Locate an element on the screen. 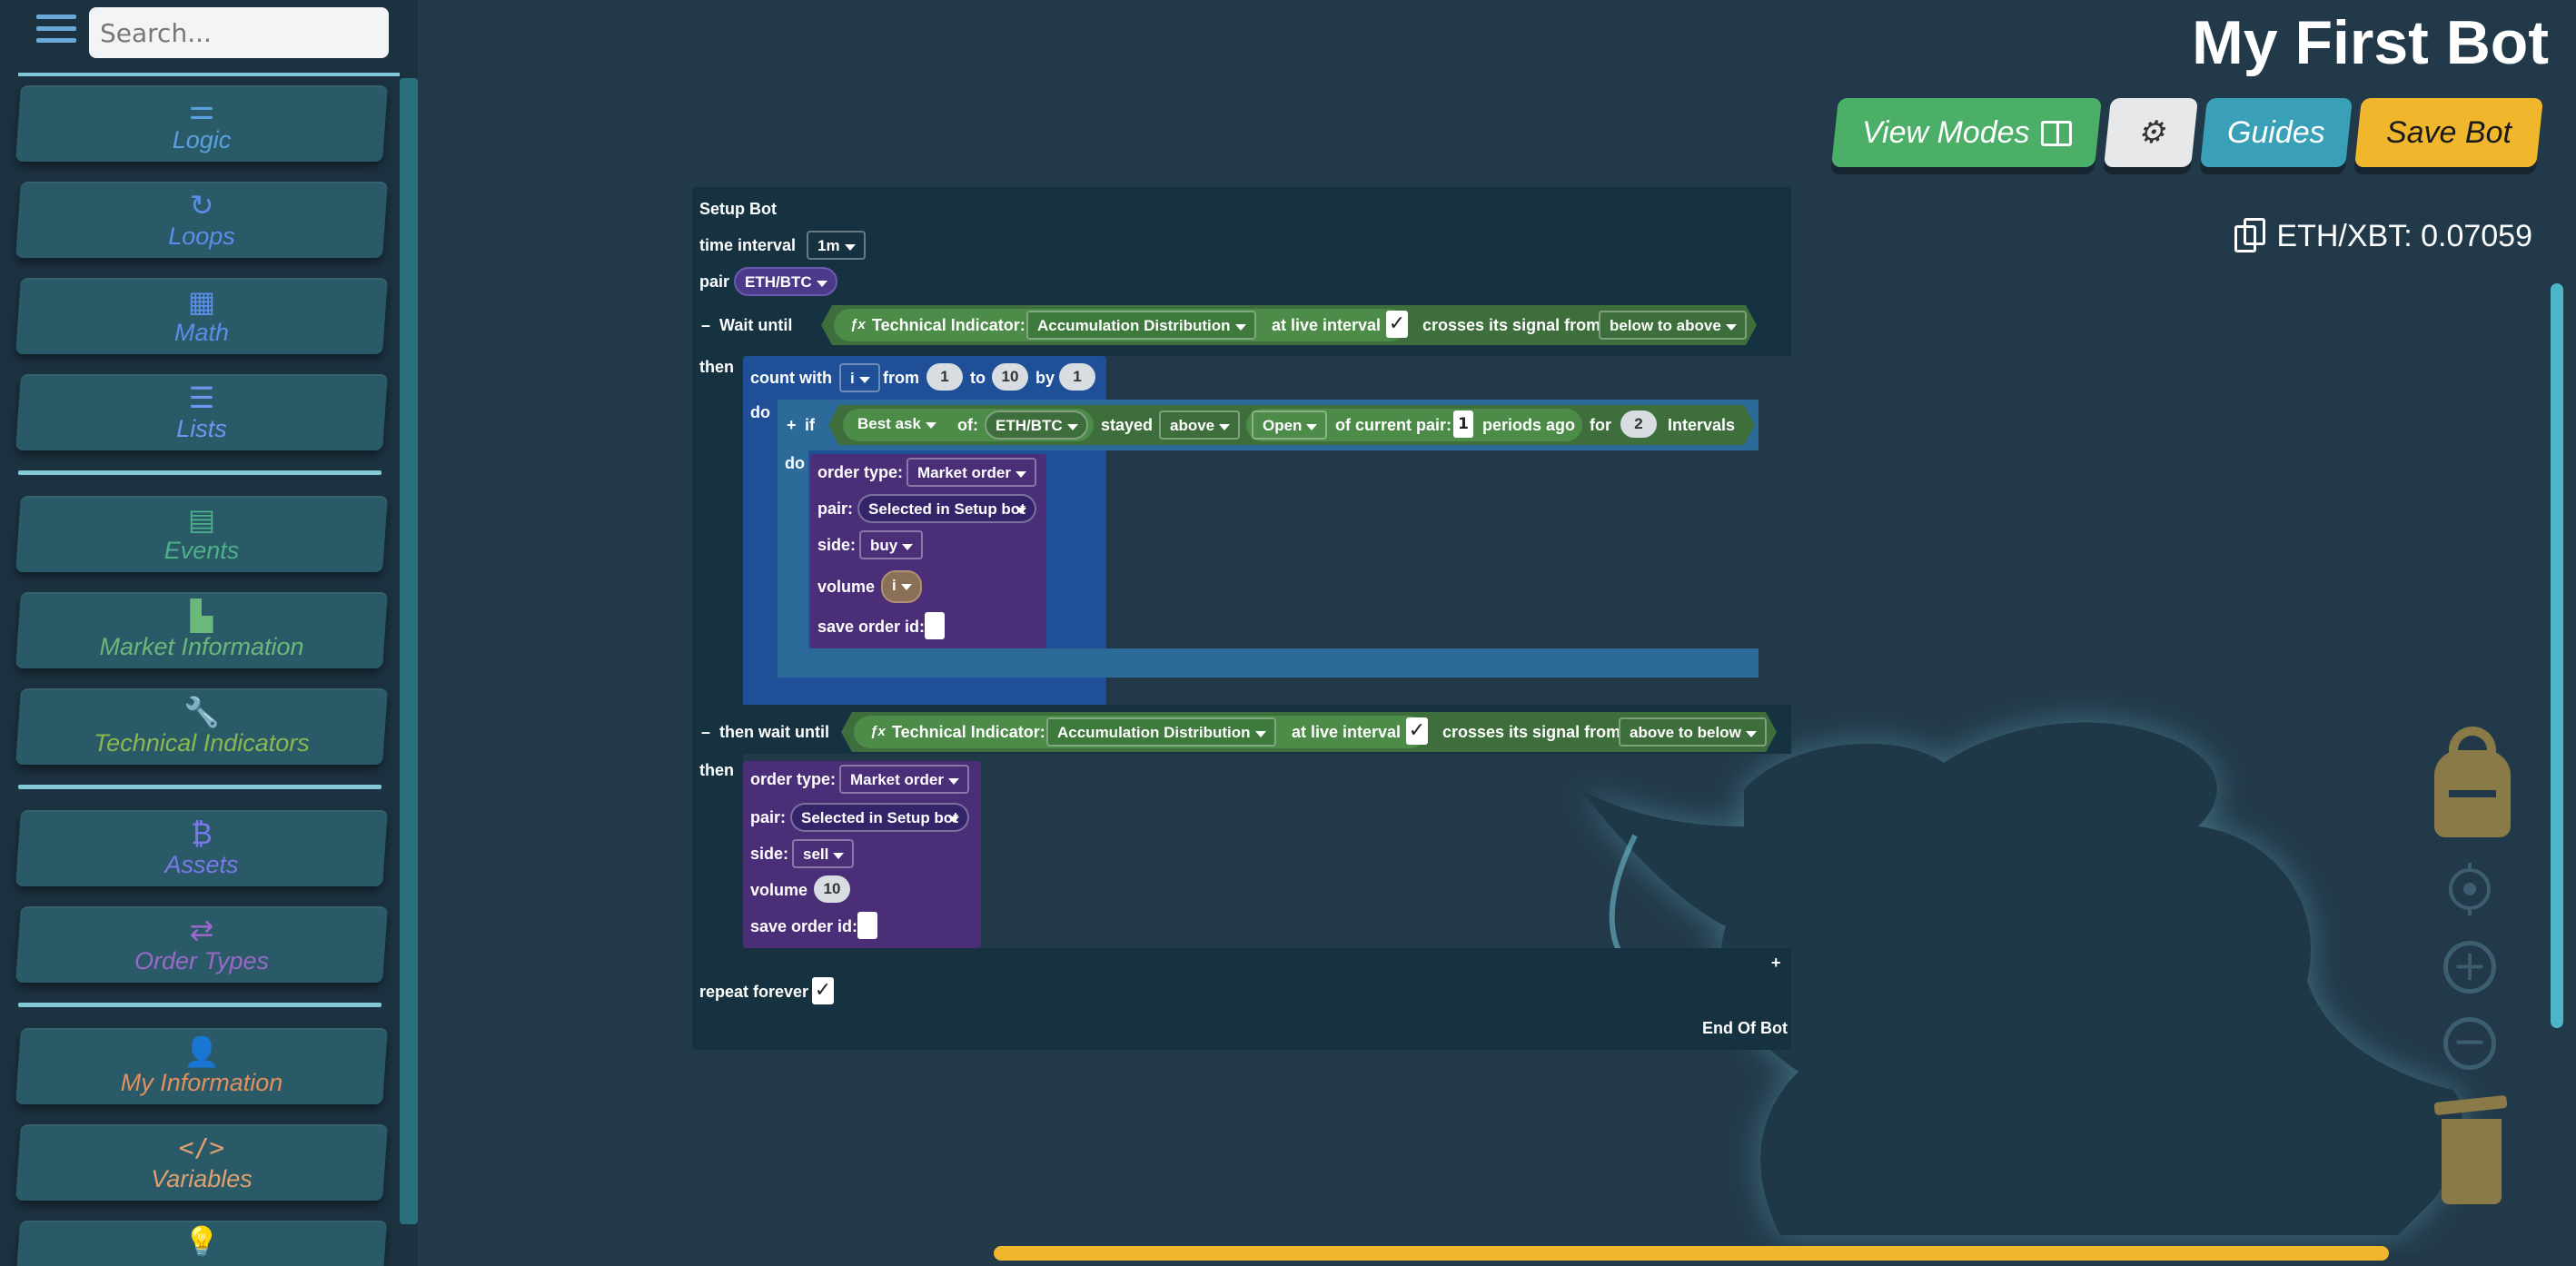  category-math: ▦ Math is located at coordinates (201, 316).